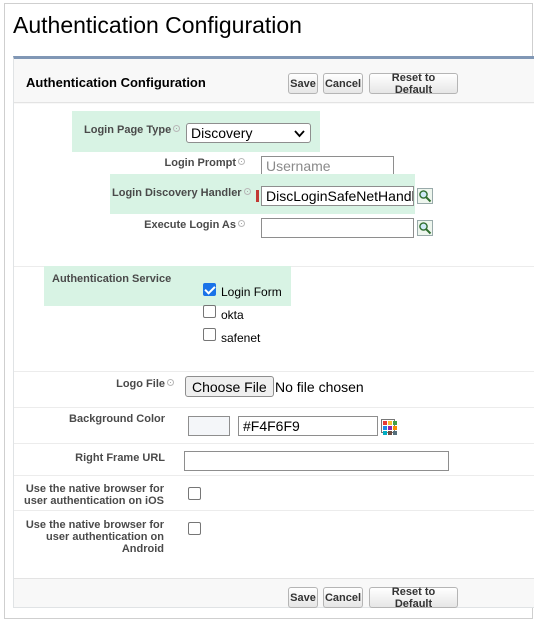 Image resolution: width=537 pixels, height=623 pixels. What do you see at coordinates (257, 196) in the screenshot?
I see `required-indicator` at bounding box center [257, 196].